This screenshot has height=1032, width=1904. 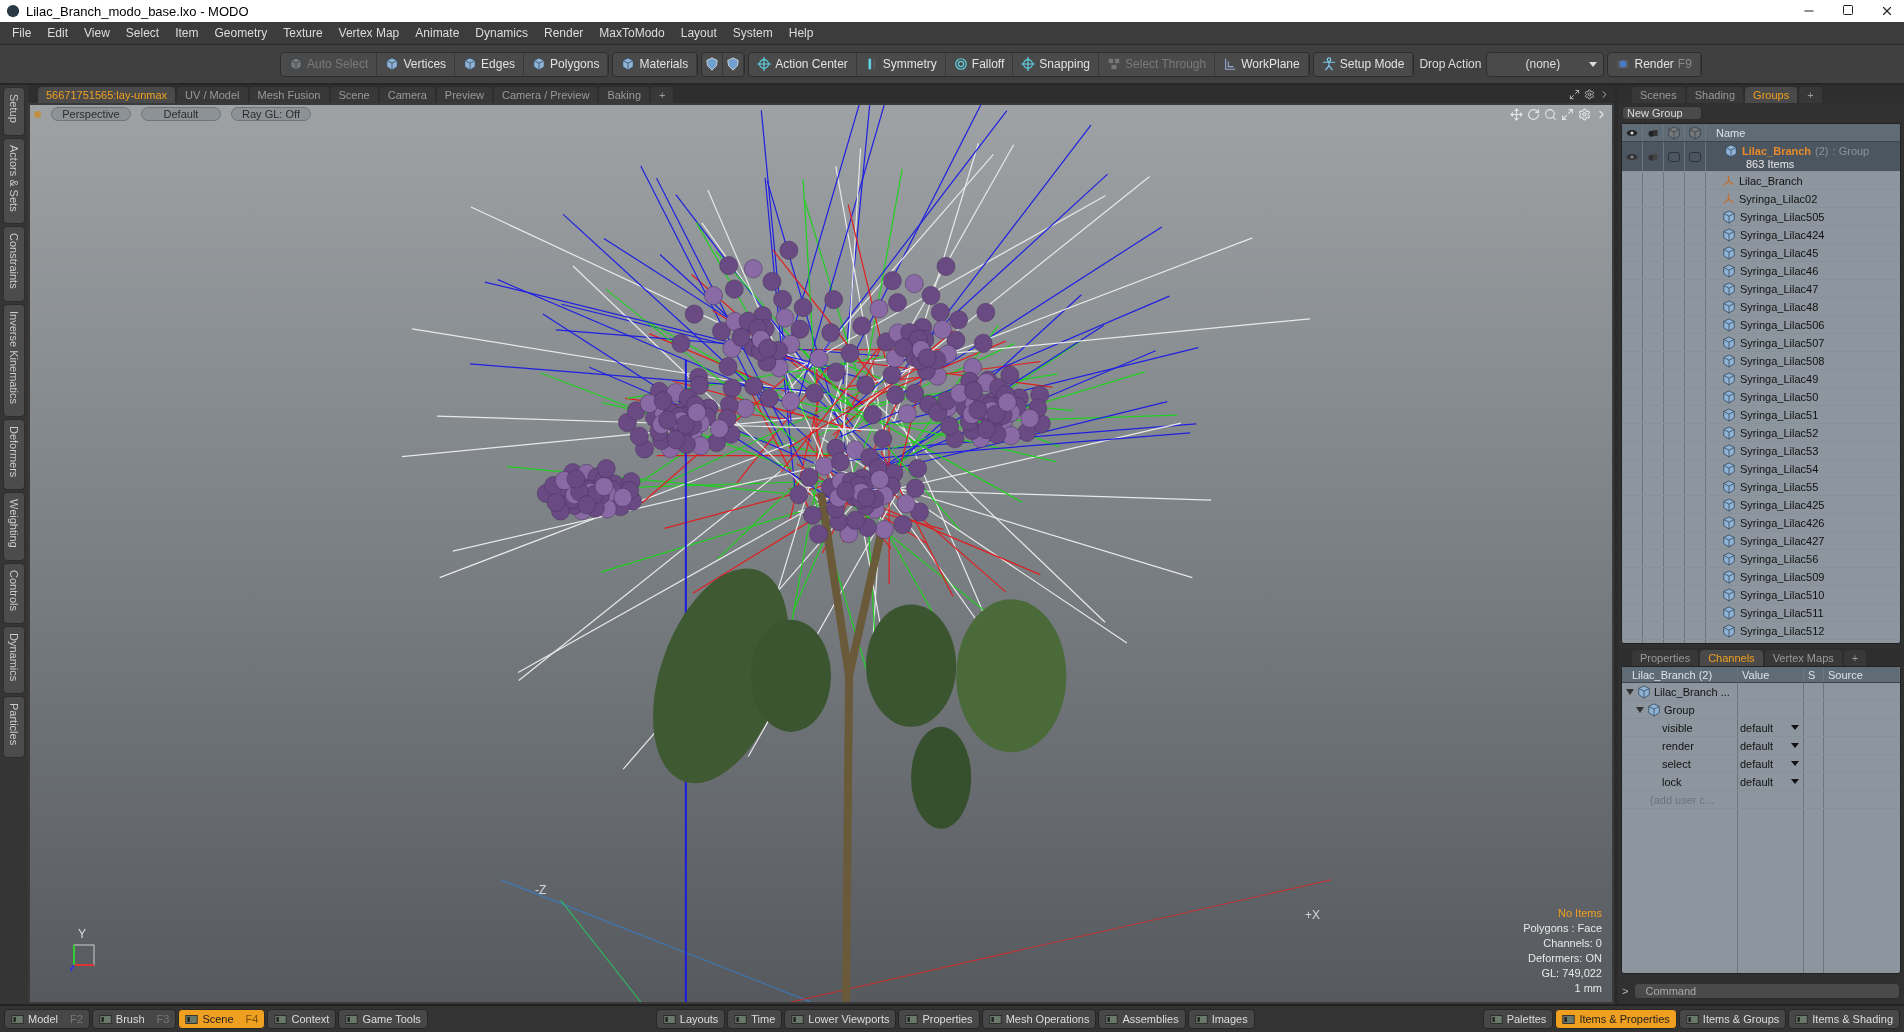 I want to click on search-icon, so click(x=1550, y=114).